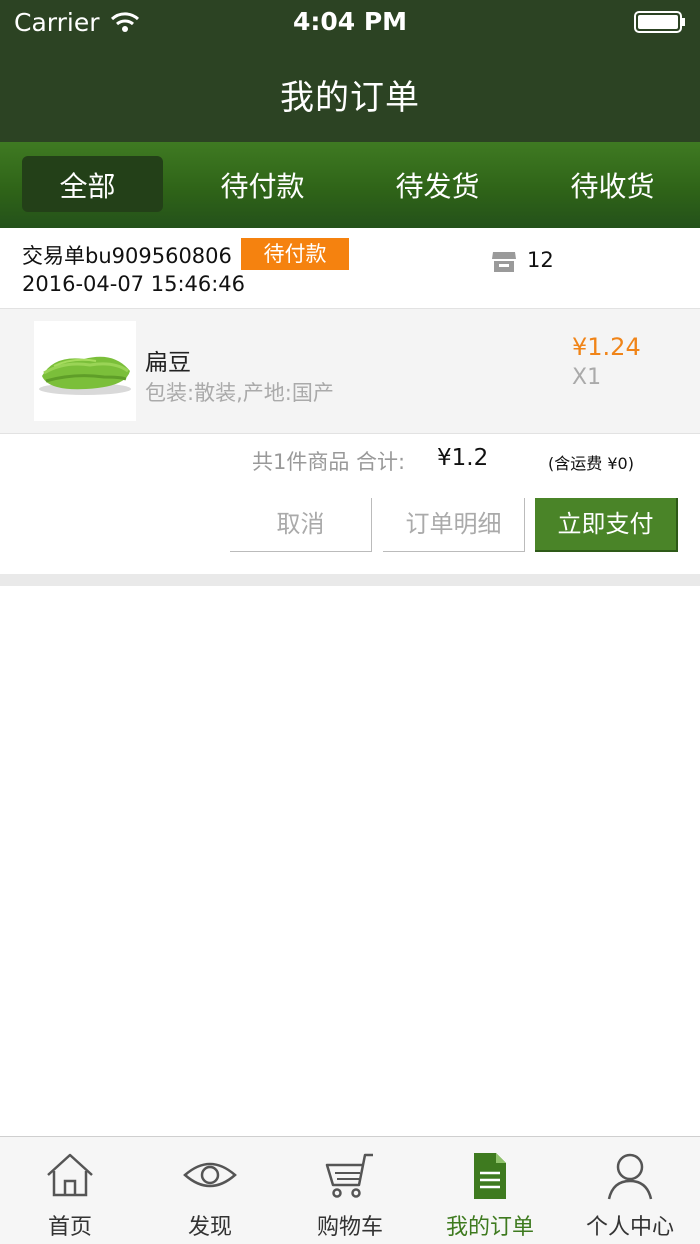 The image size is (700, 1244). I want to click on tab-all: 全部, so click(87, 185).